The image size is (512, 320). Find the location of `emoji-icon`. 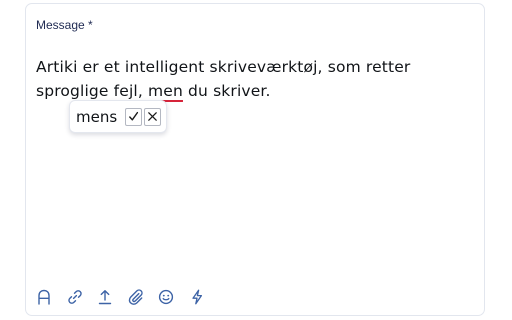

emoji-icon is located at coordinates (166, 297).